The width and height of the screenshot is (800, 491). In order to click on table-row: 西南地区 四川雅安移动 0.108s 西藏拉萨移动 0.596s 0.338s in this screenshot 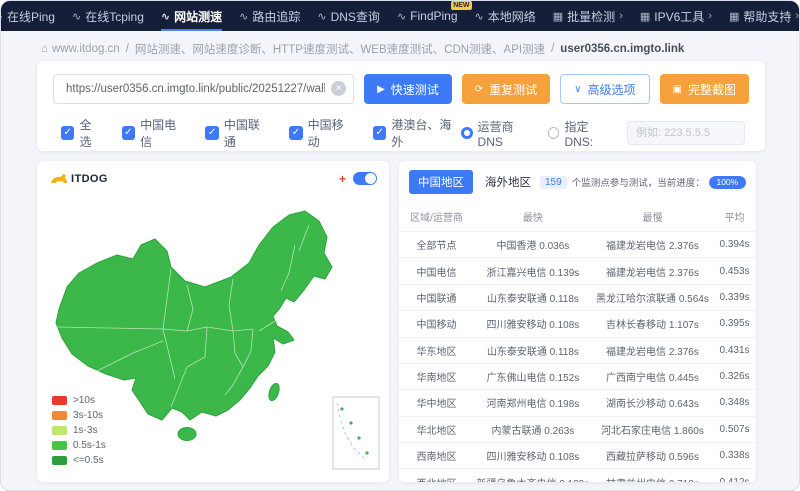, I will do `click(577, 456)`.